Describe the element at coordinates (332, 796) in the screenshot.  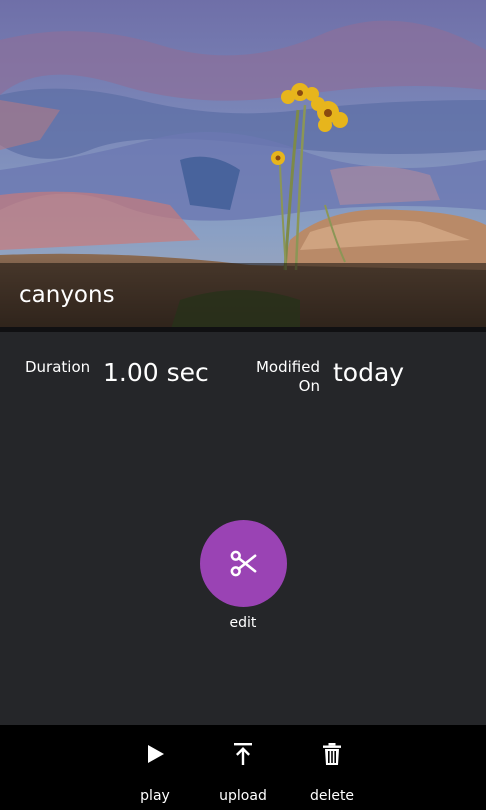
I see `delete-label: delete` at that location.